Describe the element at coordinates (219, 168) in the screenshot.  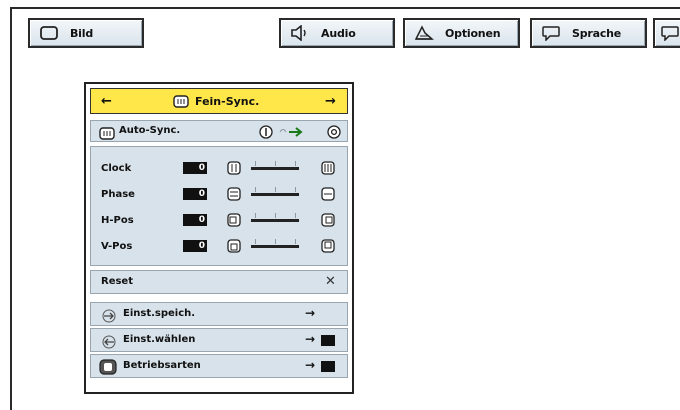
I see `clock-row: Clock 0` at that location.